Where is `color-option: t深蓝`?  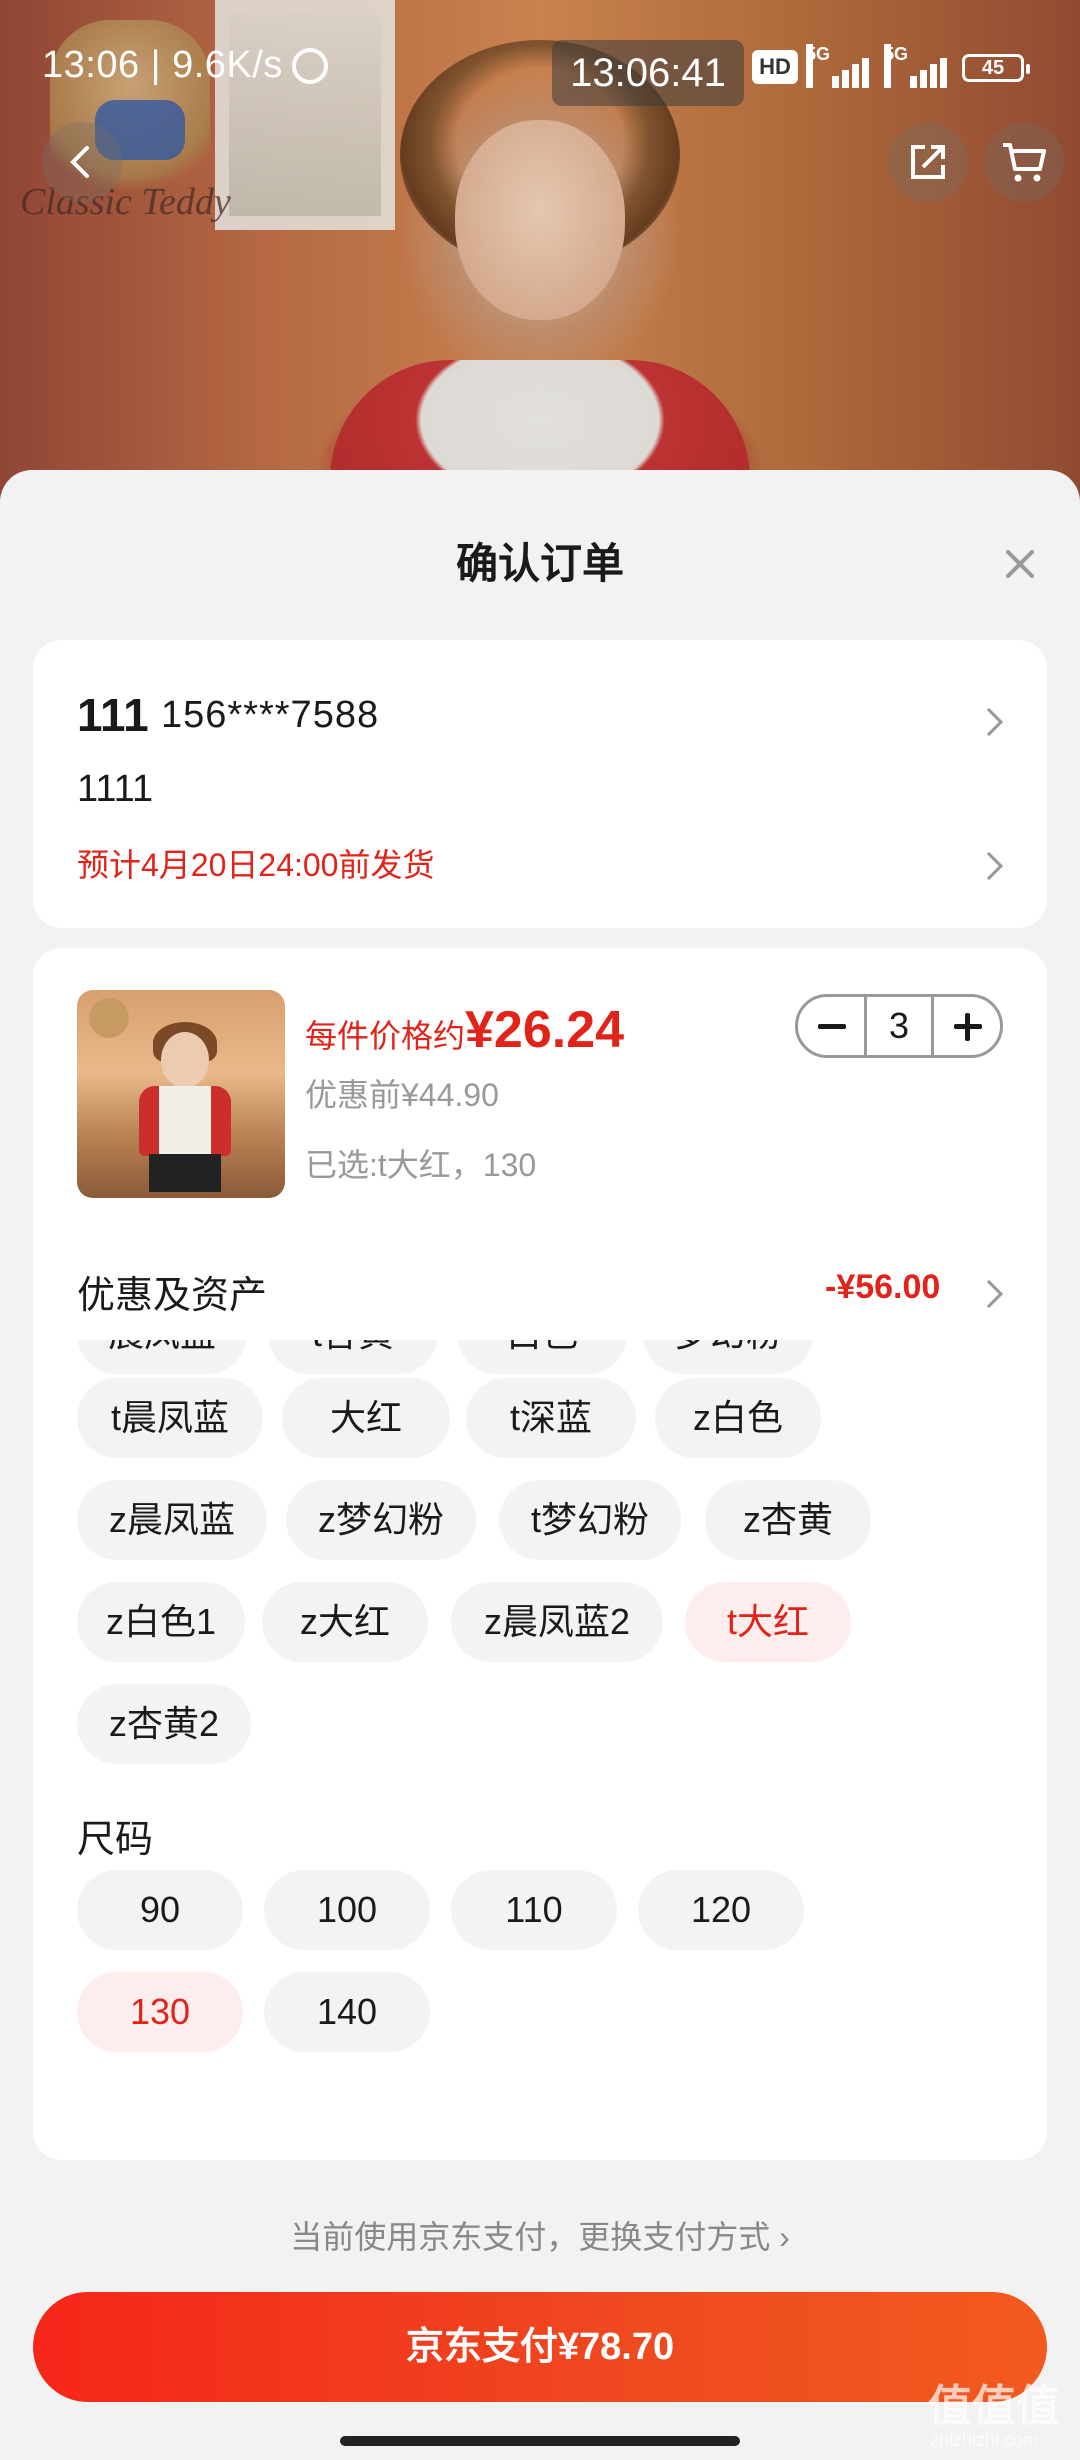
color-option: t深蓝 is located at coordinates (551, 1418).